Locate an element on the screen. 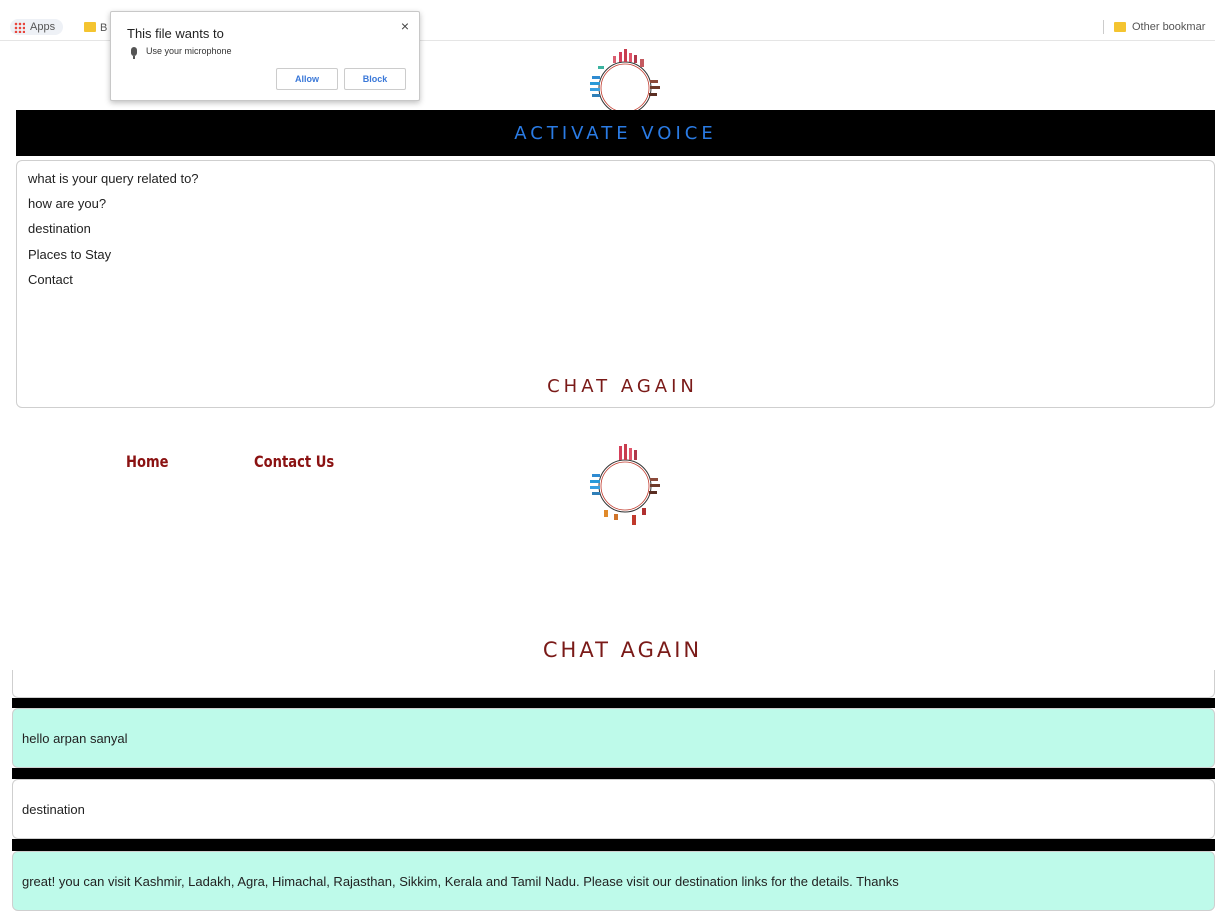 Image resolution: width=1215 pixels, height=913 pixels. message-text: hello arpan sanyal is located at coordinates (75, 738).